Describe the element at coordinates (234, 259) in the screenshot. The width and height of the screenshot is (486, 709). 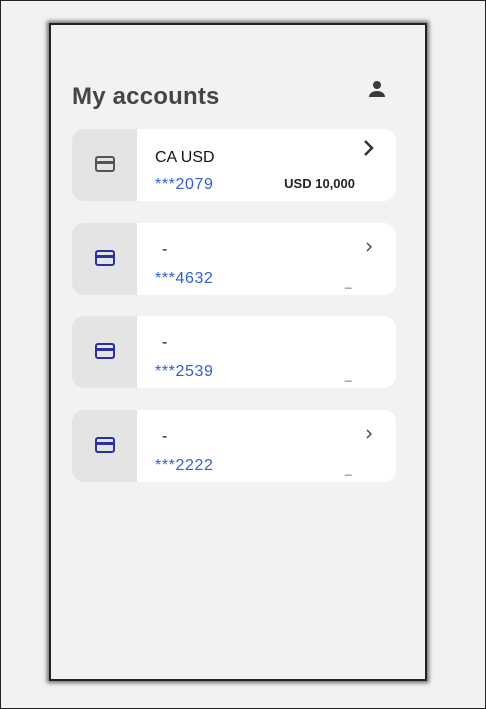
I see `account-card: - ***4632 _` at that location.